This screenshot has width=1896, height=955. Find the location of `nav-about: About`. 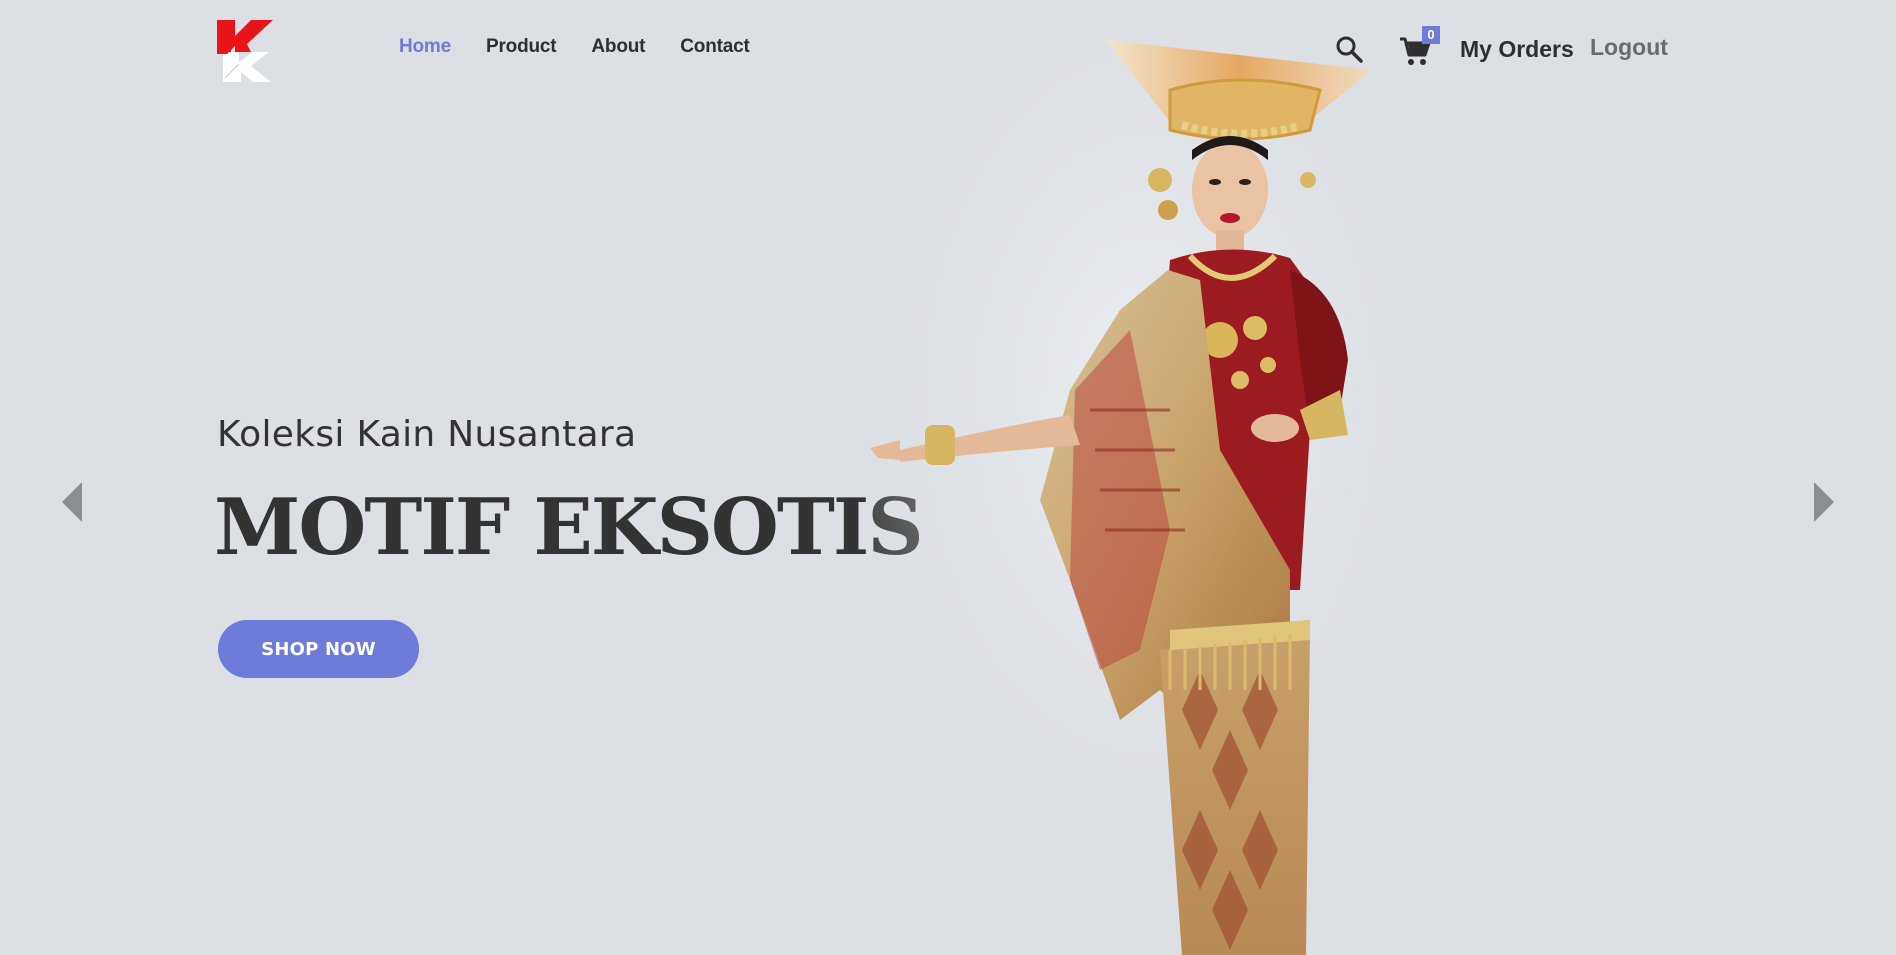

nav-about: About is located at coordinates (618, 47).